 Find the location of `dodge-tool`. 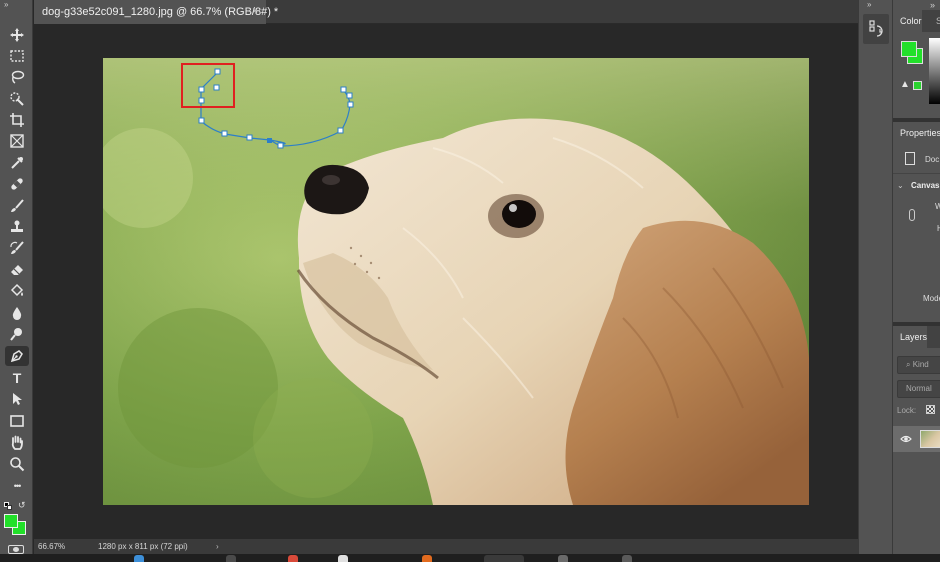

dodge-tool is located at coordinates (17, 334).